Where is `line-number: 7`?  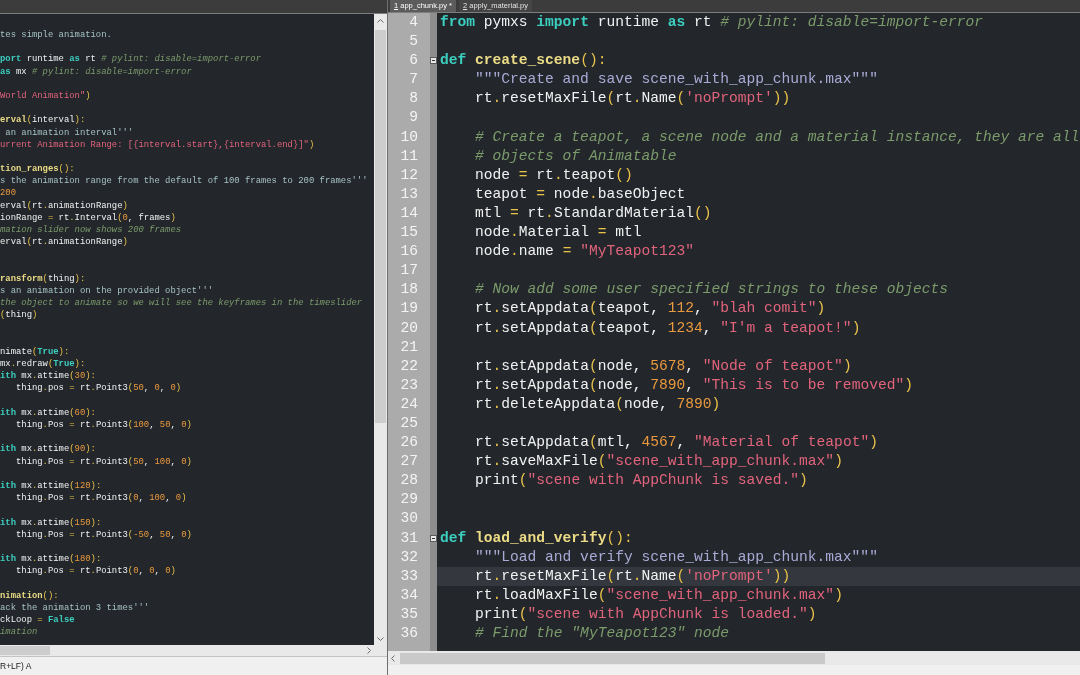 line-number: 7 is located at coordinates (413, 79).